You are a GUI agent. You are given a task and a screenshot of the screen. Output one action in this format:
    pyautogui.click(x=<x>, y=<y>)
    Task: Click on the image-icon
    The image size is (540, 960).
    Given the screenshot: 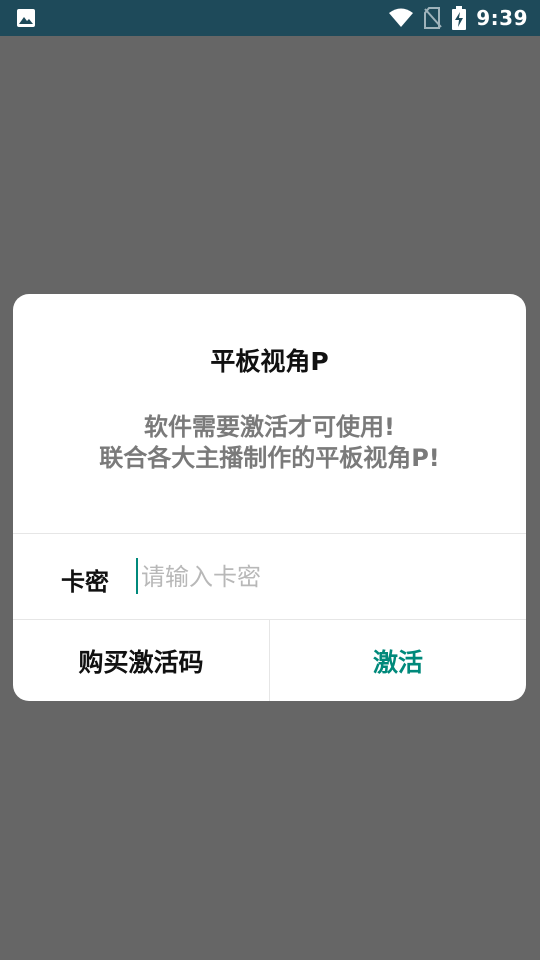 What is the action you would take?
    pyautogui.click(x=26, y=18)
    